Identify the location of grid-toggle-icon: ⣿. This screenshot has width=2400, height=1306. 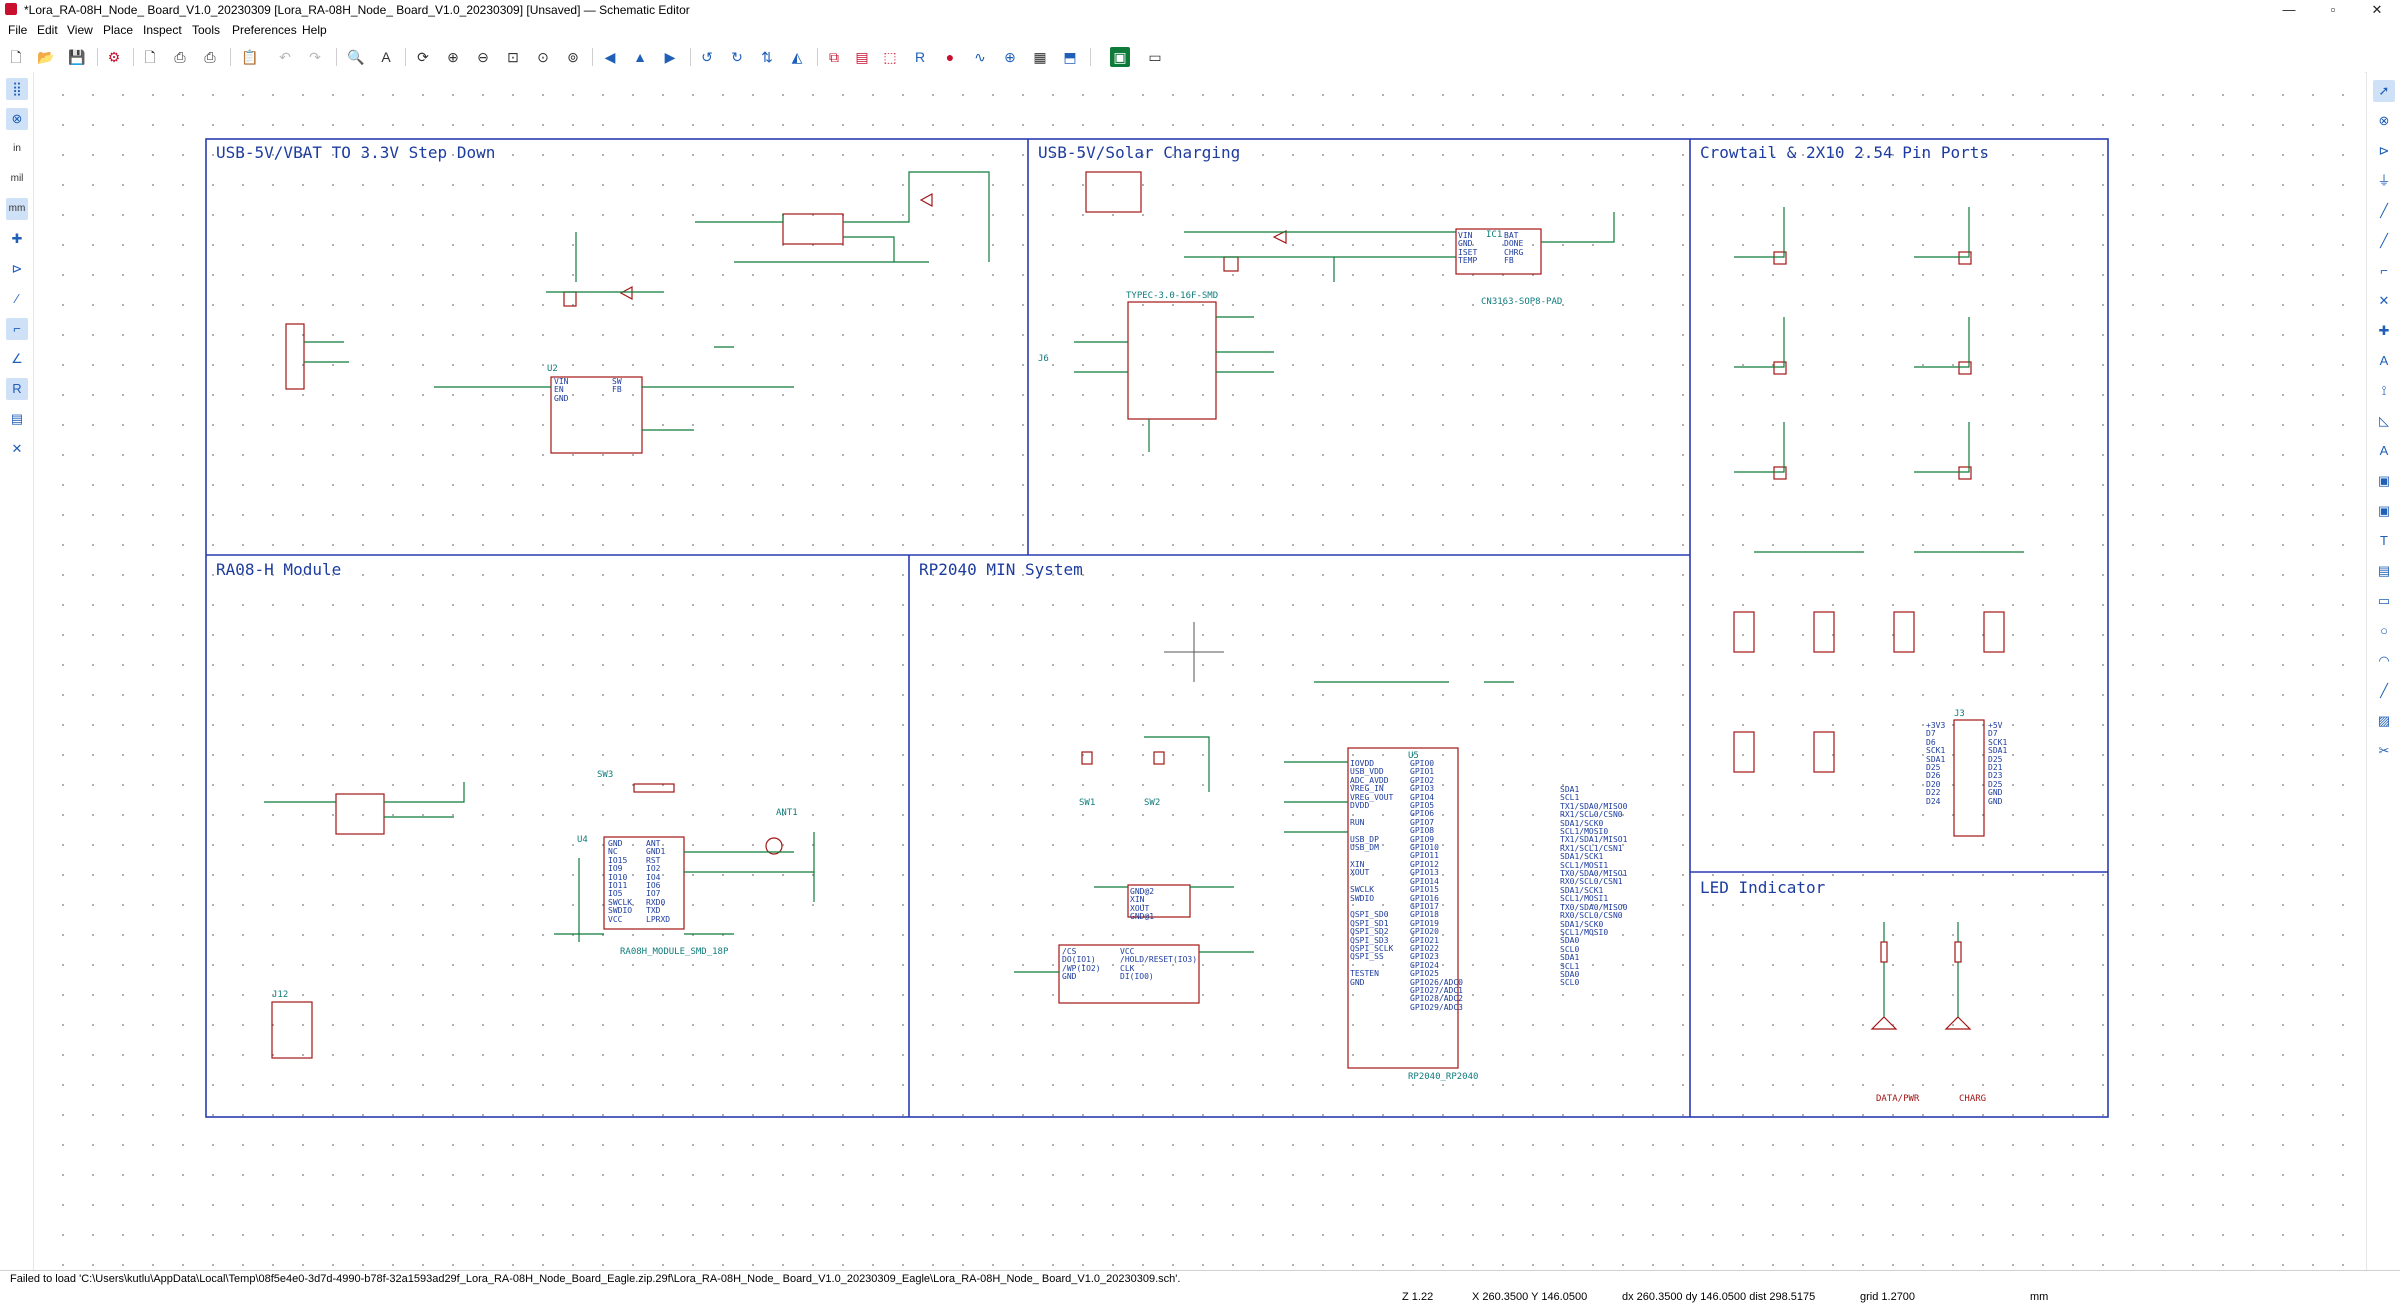
(17, 89).